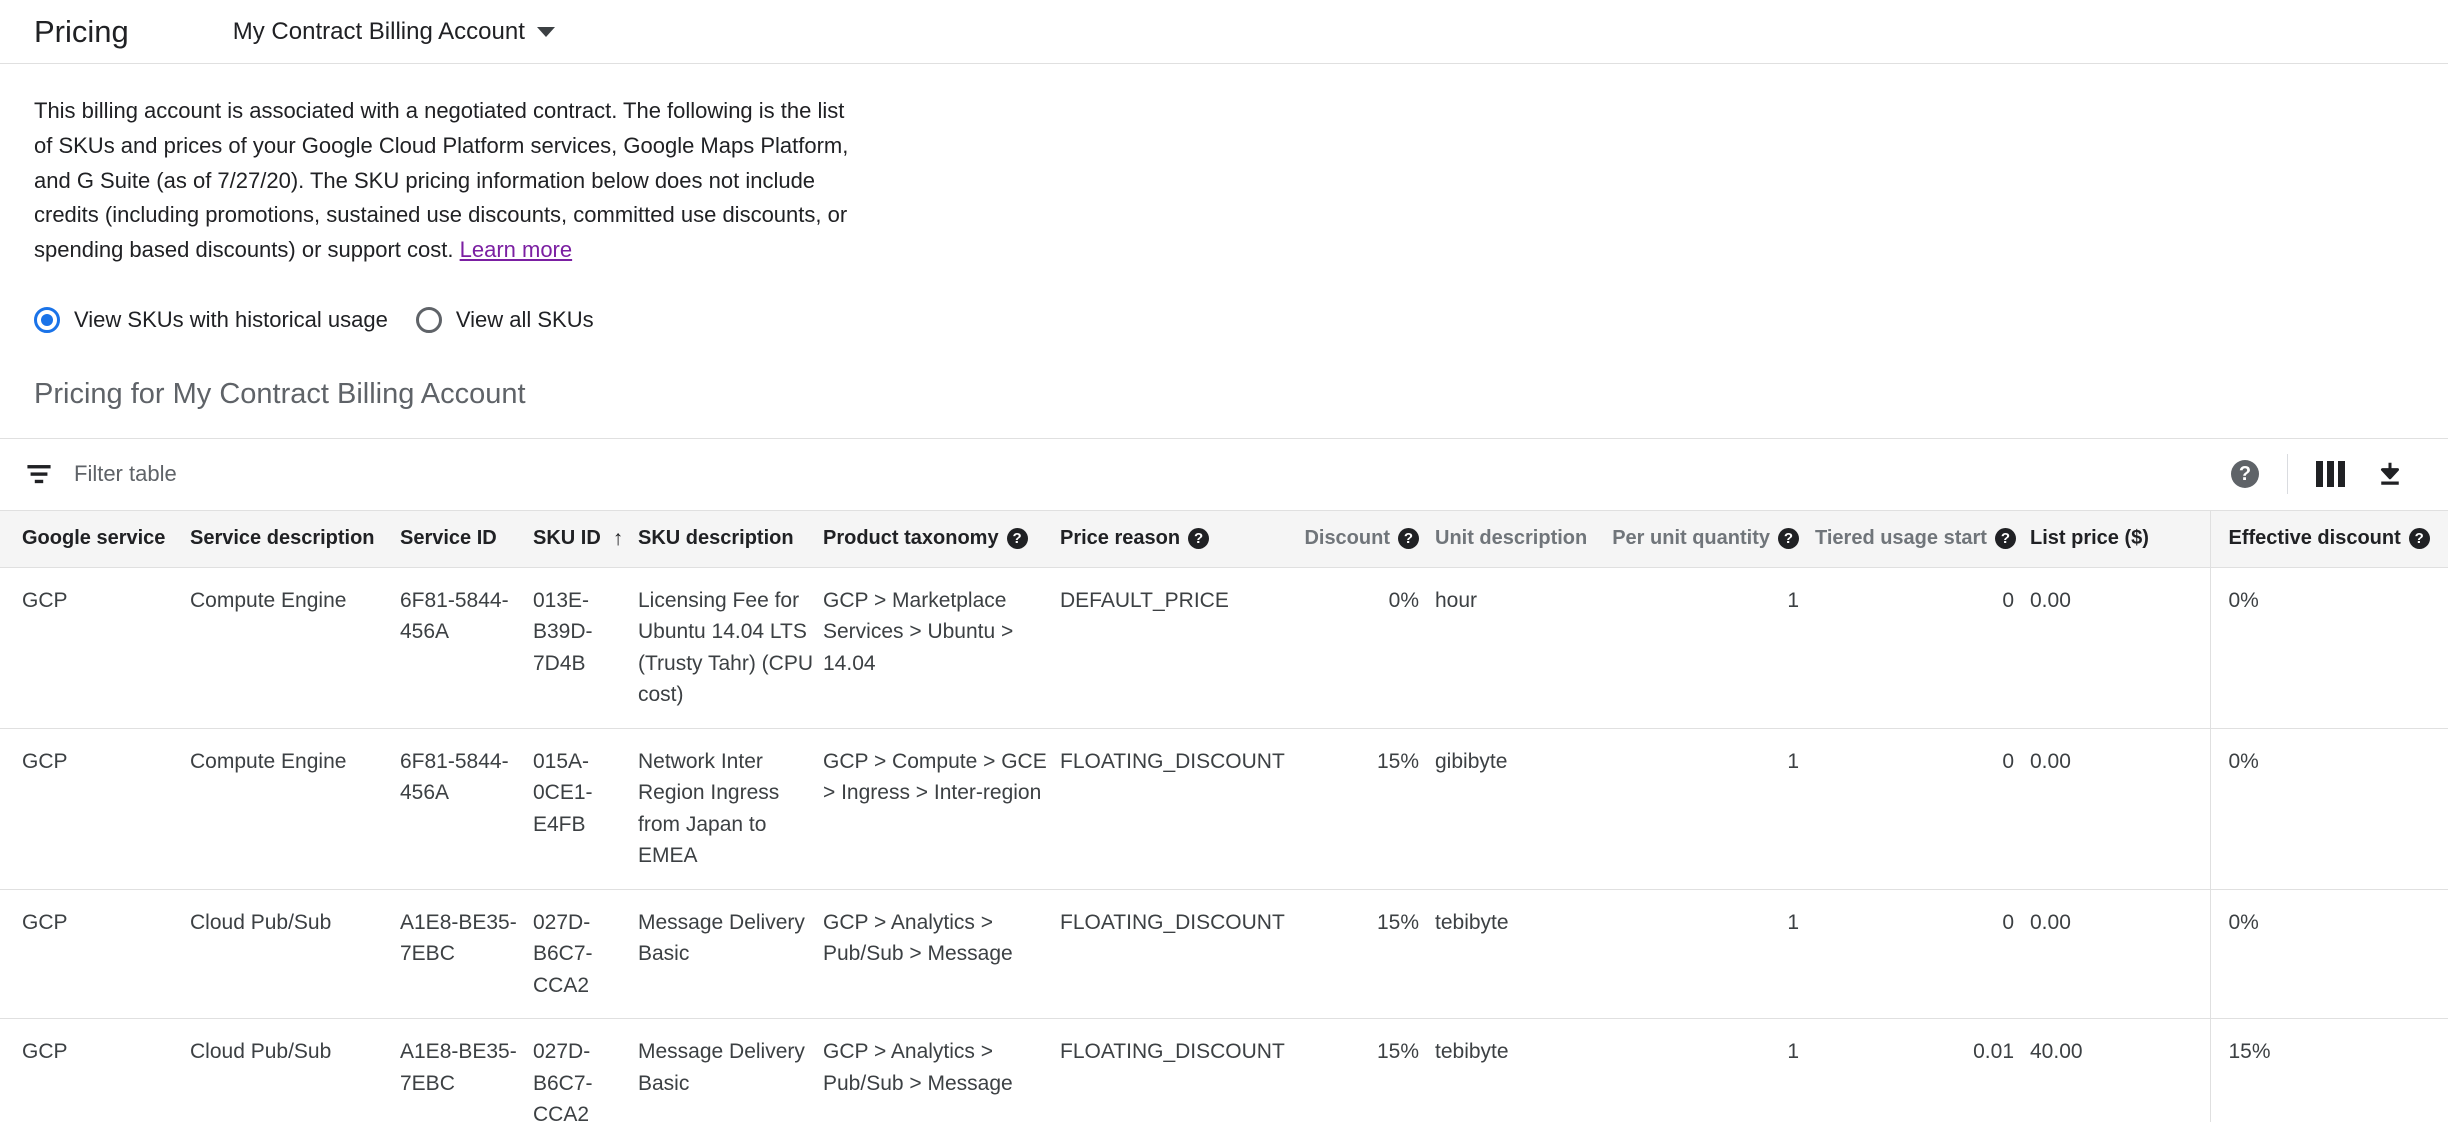  What do you see at coordinates (378, 31) in the screenshot?
I see `billing-account-name: My Contract Billing Account` at bounding box center [378, 31].